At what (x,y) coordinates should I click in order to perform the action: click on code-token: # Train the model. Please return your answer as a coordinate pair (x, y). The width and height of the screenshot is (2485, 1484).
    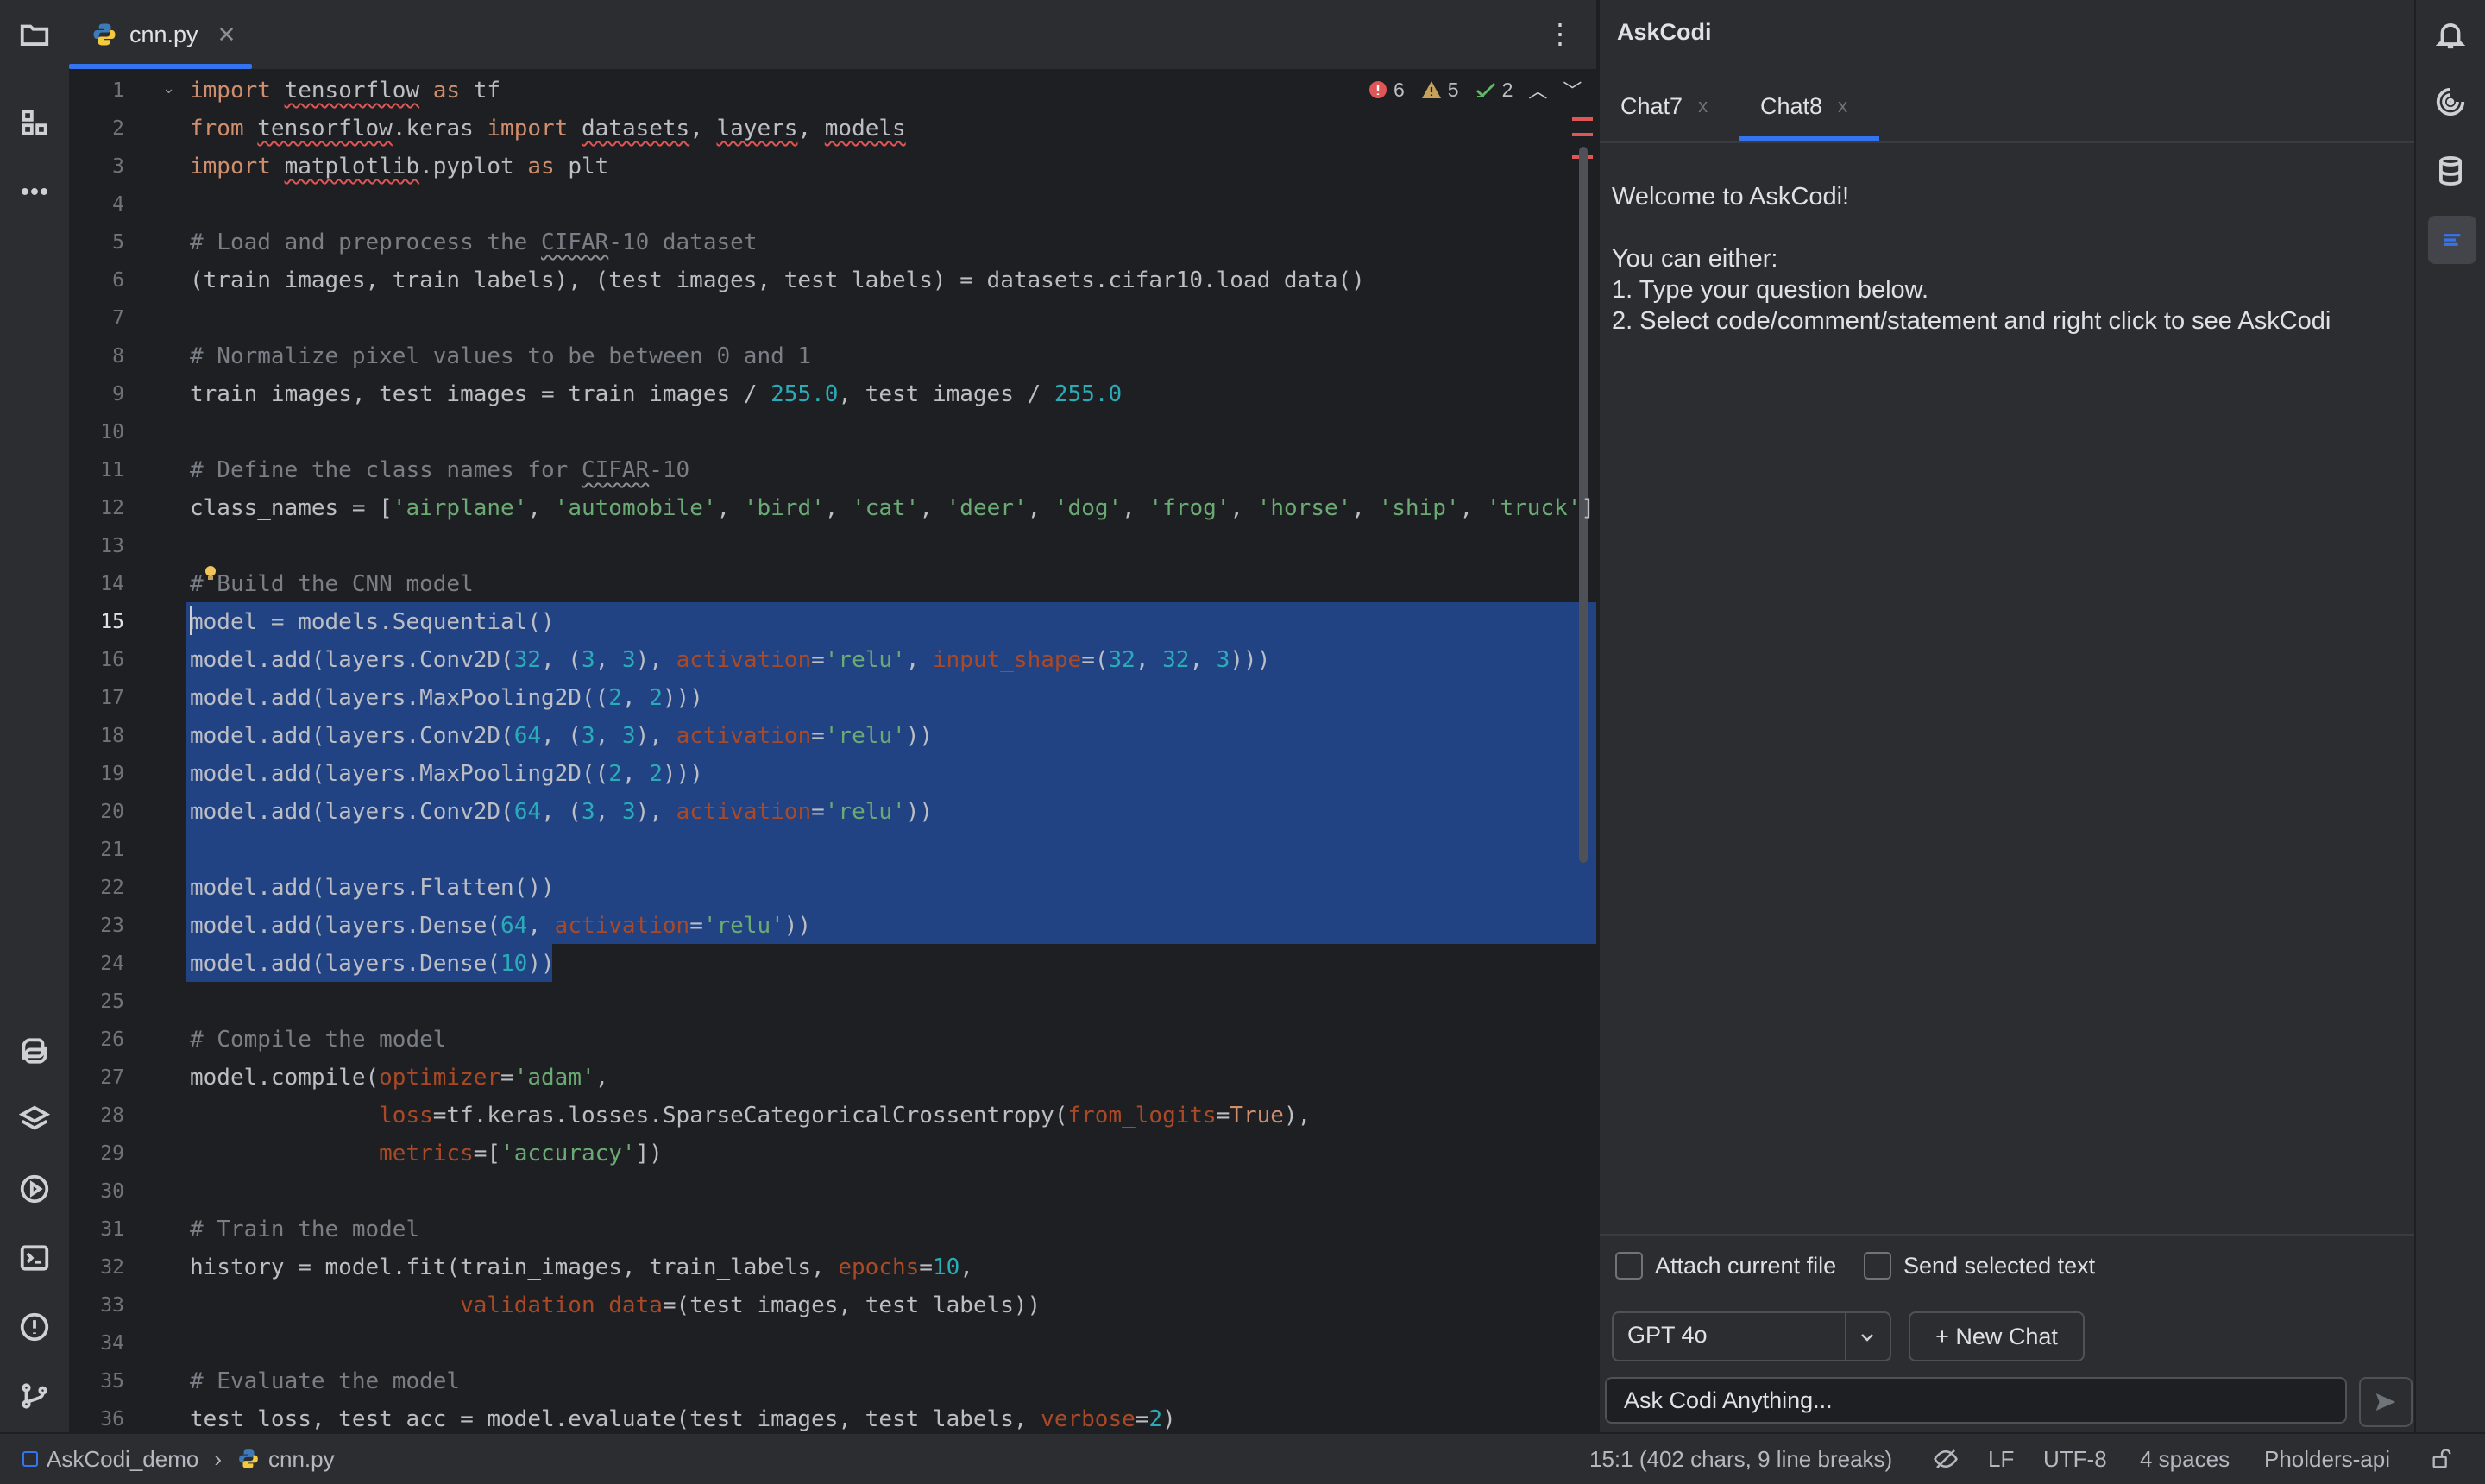
    Looking at the image, I should click on (305, 1229).